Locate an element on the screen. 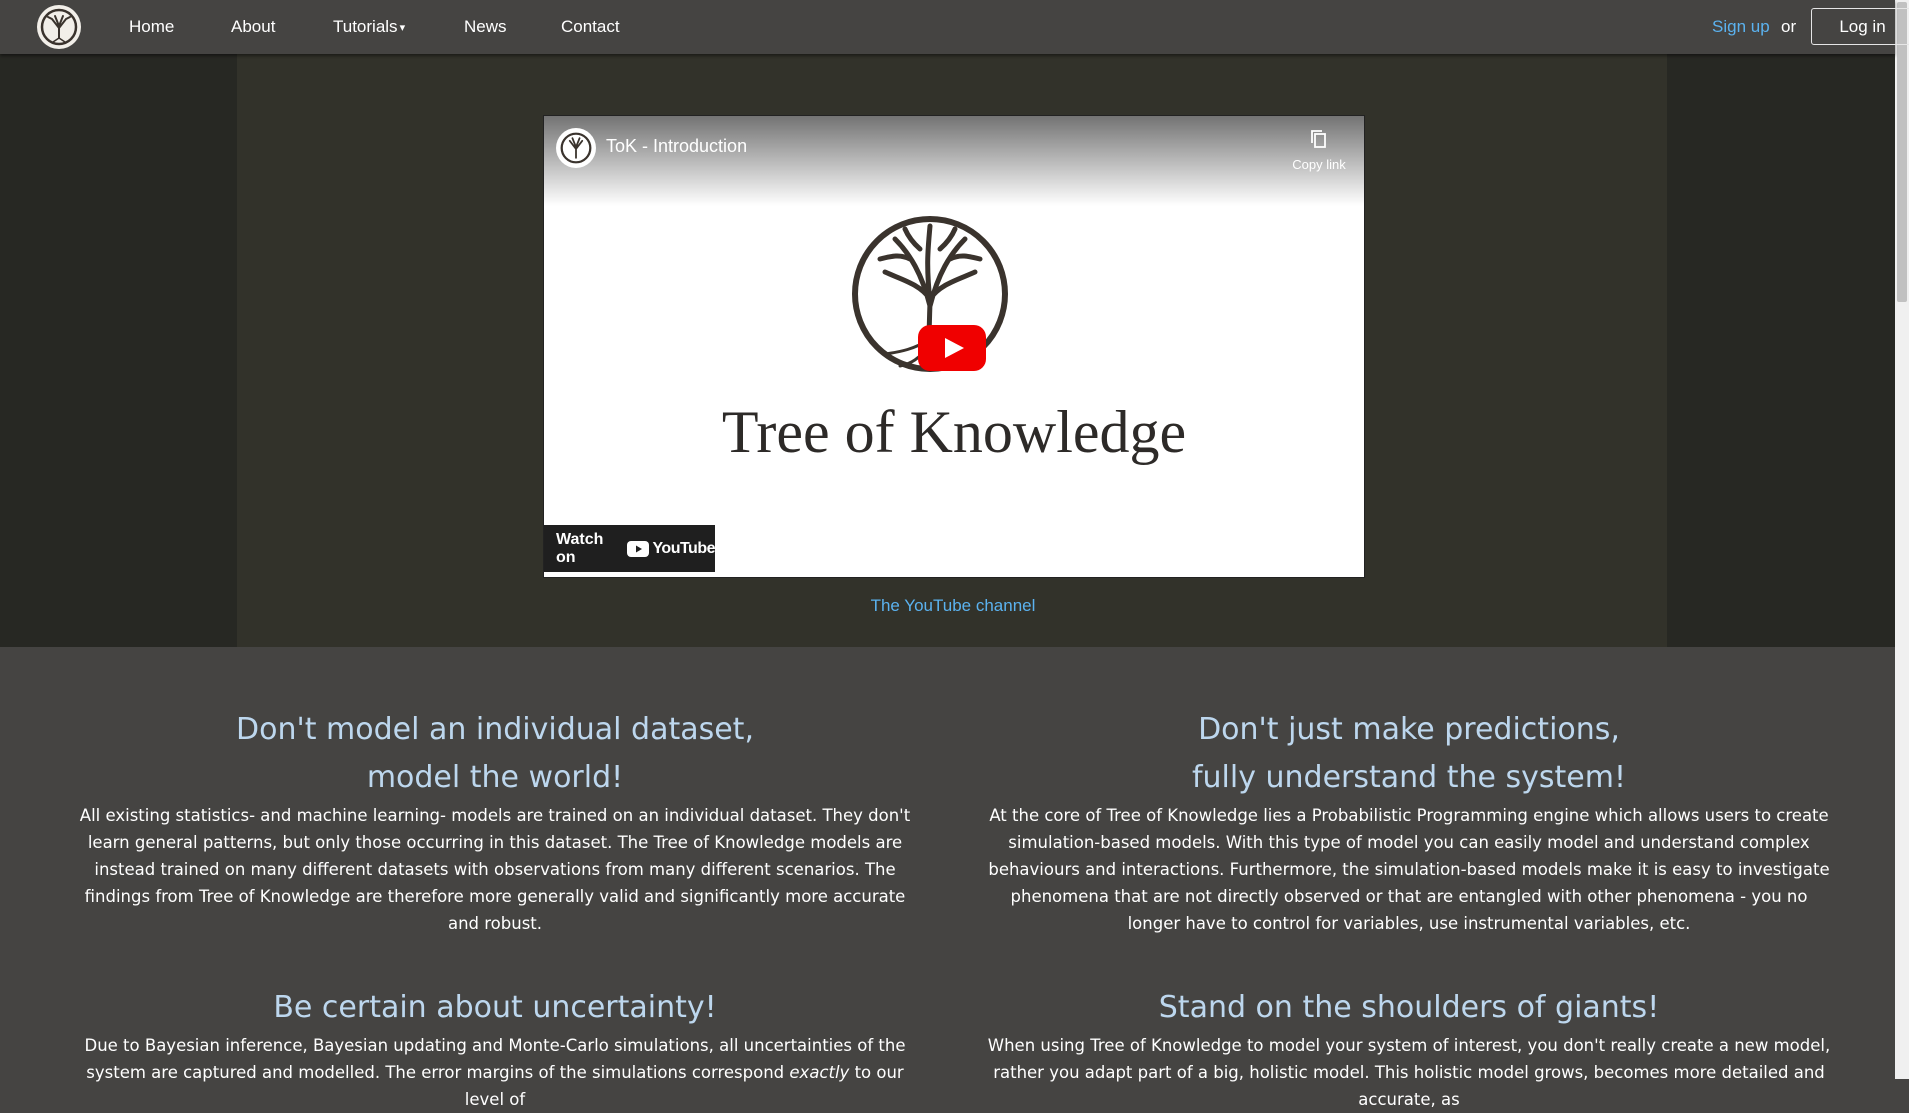  watch-on-youtube-button: Watch on YouTube is located at coordinates (629, 548).